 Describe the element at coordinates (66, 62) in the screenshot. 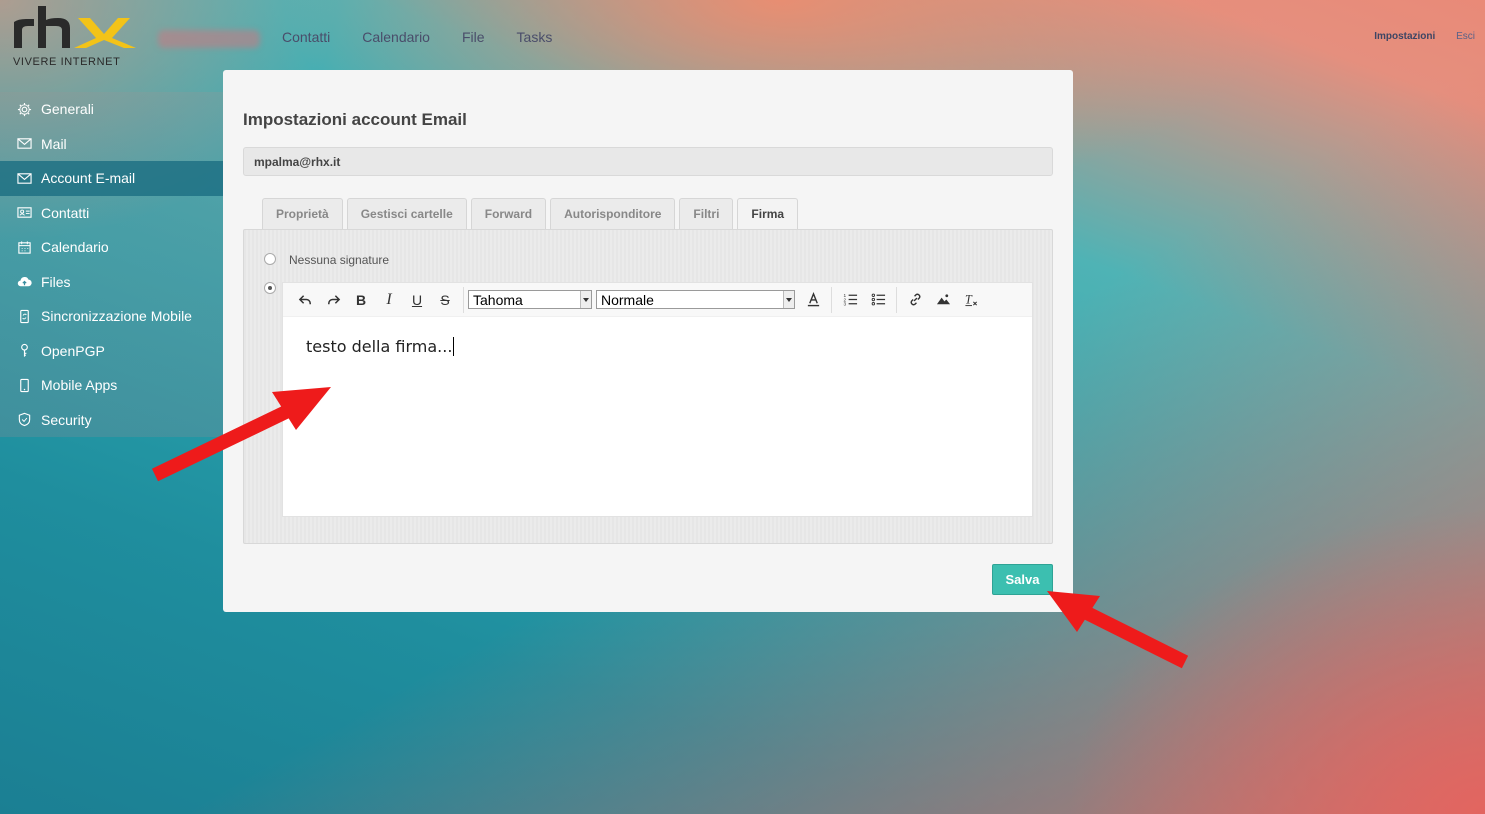

I see `brand-tagline: VIVERE INTERNET` at that location.